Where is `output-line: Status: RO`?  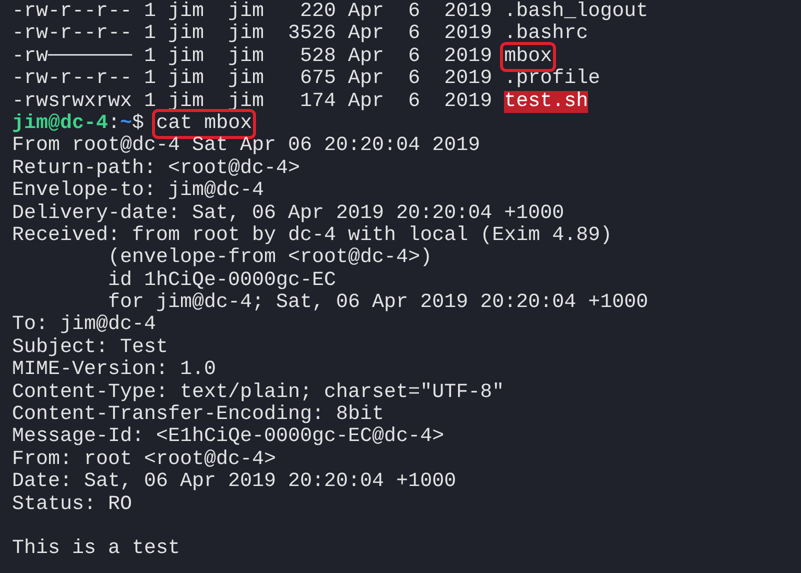
output-line: Status: RO is located at coordinates (72, 505).